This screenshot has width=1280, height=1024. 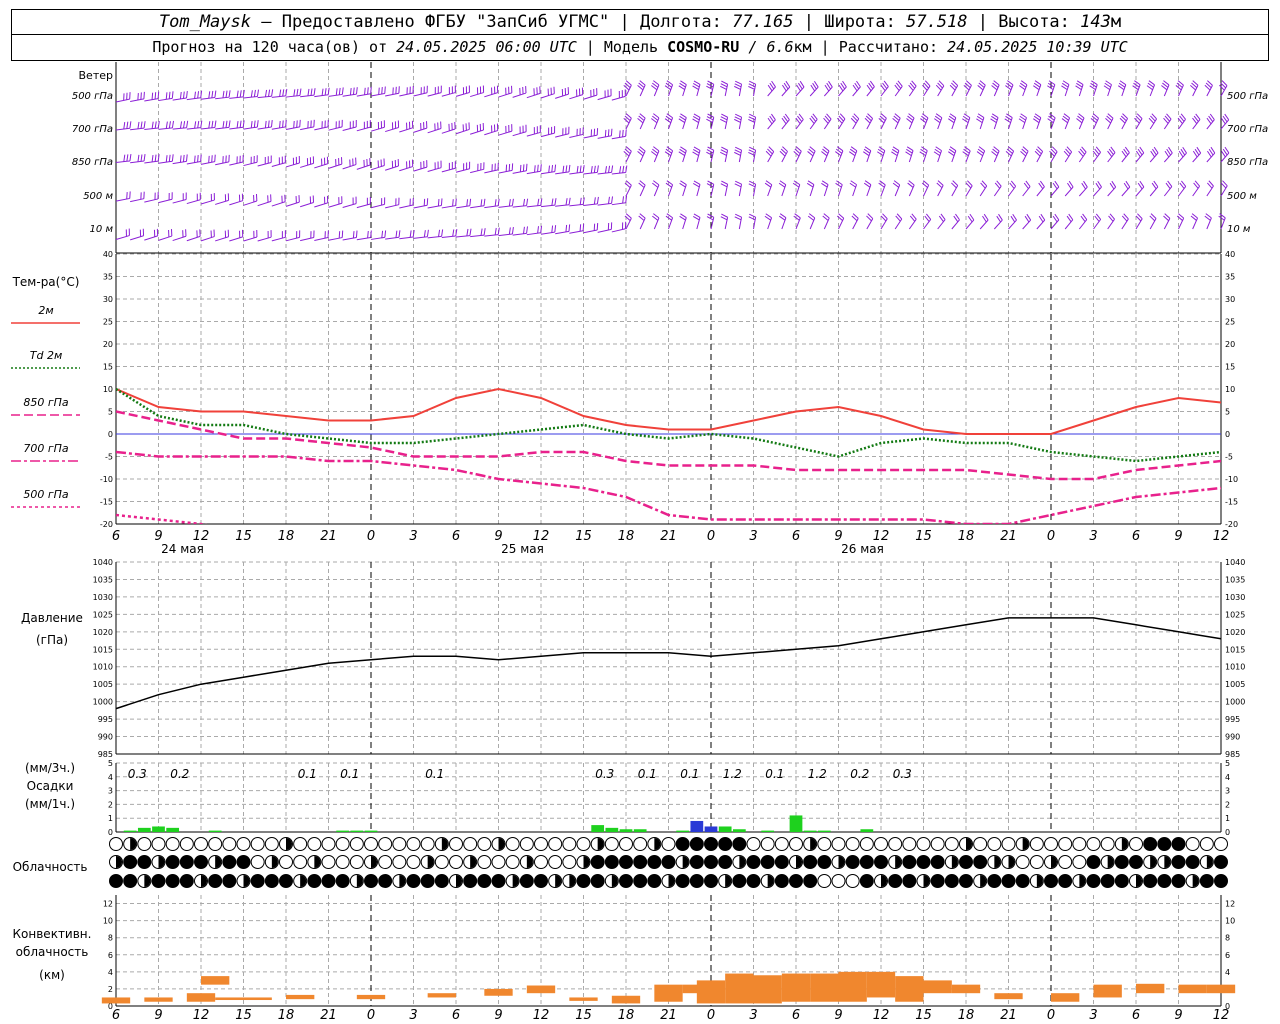 I want to click on temp-hour-label: 18, so click(x=966, y=536).